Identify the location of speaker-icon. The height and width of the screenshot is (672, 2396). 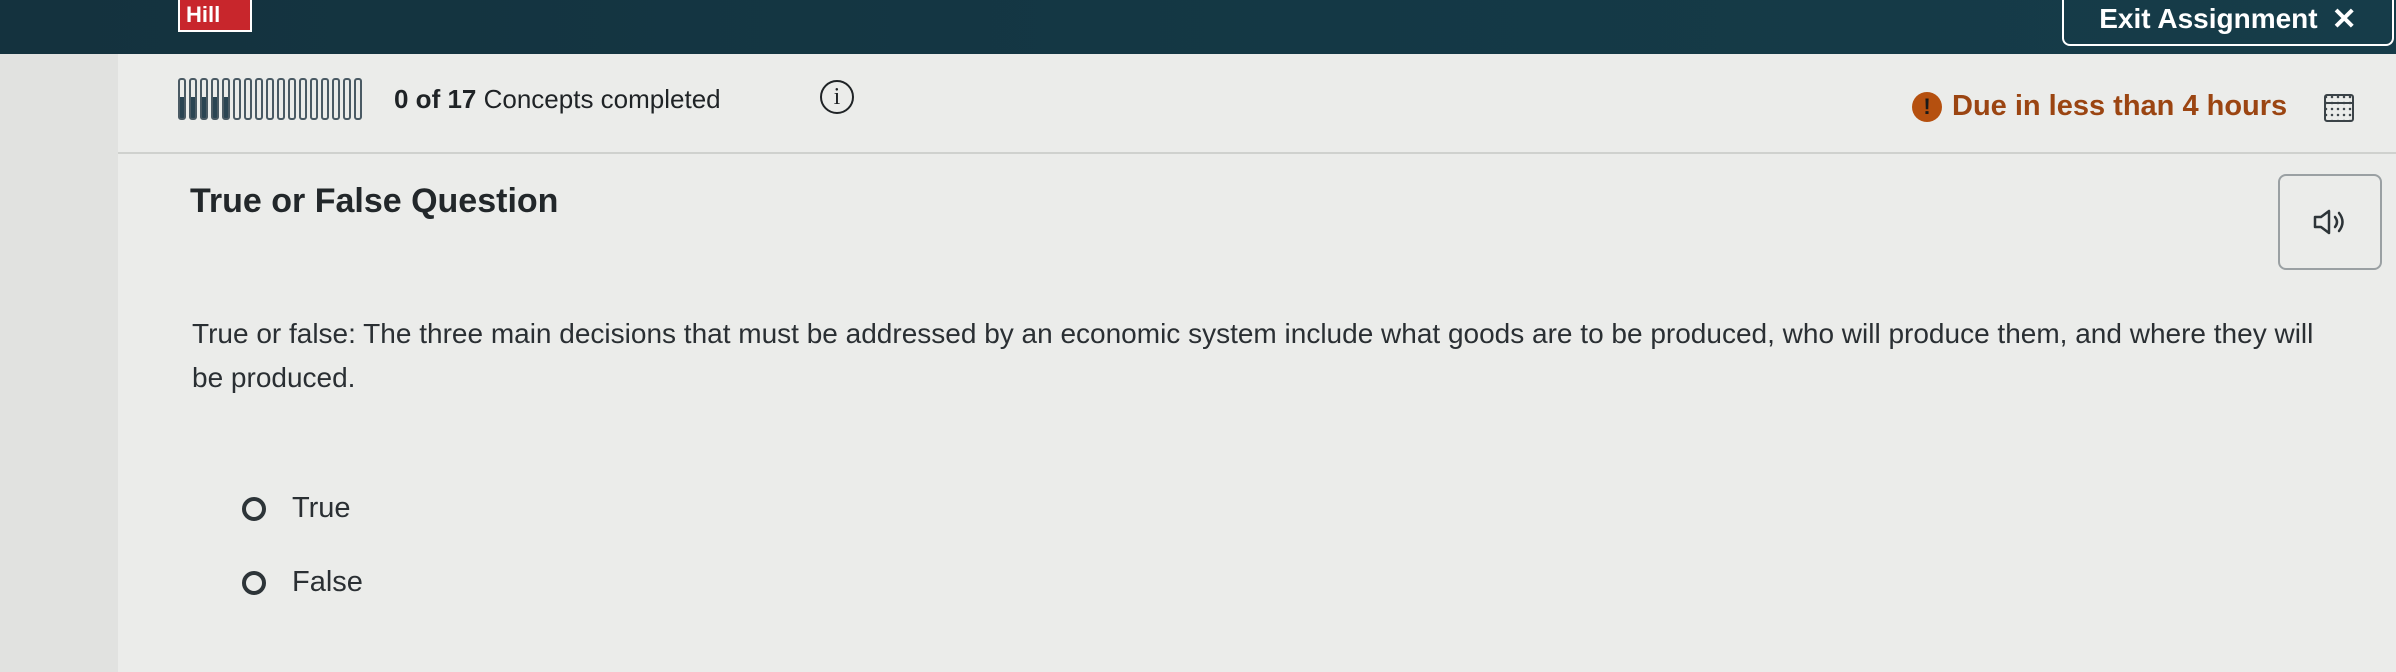
(2328, 222).